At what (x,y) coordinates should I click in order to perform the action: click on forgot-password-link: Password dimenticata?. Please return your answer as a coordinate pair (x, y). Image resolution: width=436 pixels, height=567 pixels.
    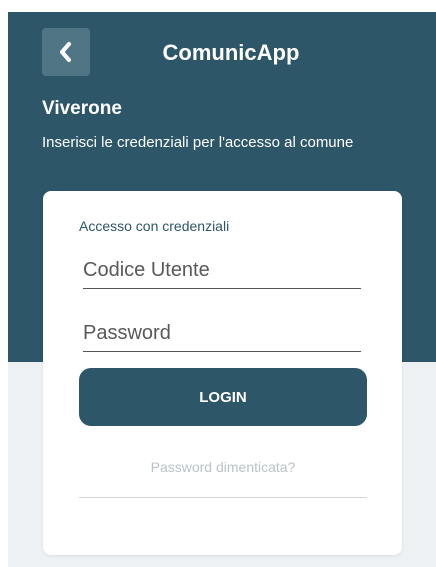
    Looking at the image, I should click on (223, 467).